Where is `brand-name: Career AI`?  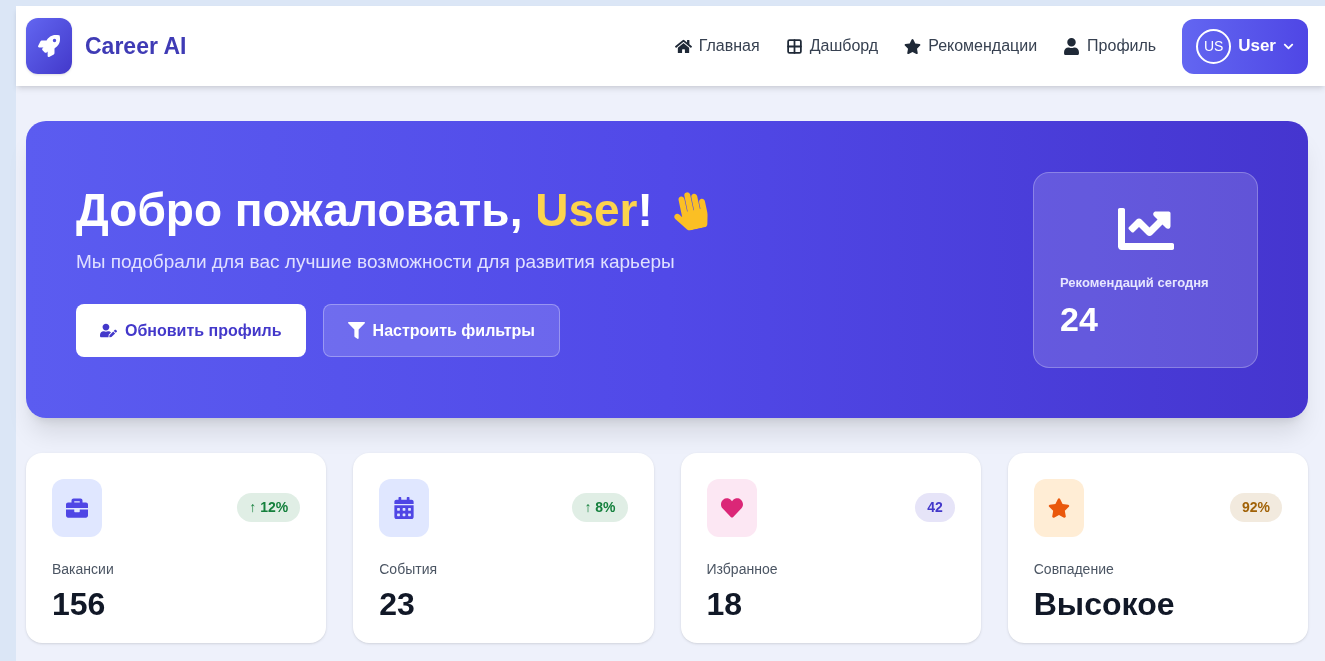
brand-name: Career AI is located at coordinates (136, 46).